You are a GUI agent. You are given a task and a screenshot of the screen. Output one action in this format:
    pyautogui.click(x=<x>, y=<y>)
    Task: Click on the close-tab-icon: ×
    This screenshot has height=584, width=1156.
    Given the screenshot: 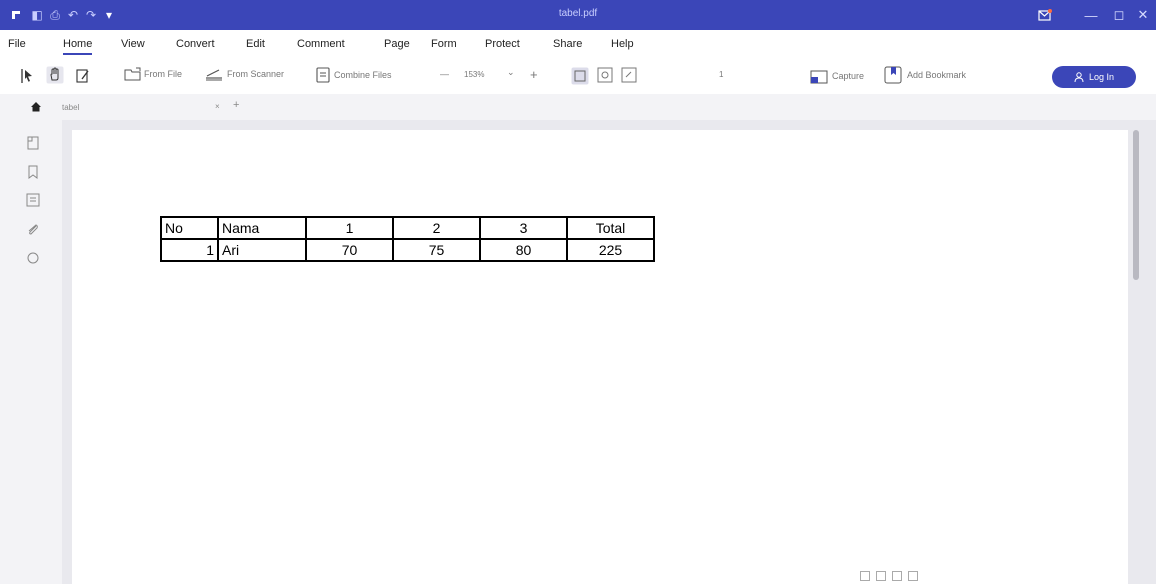 What is the action you would take?
    pyautogui.click(x=217, y=106)
    